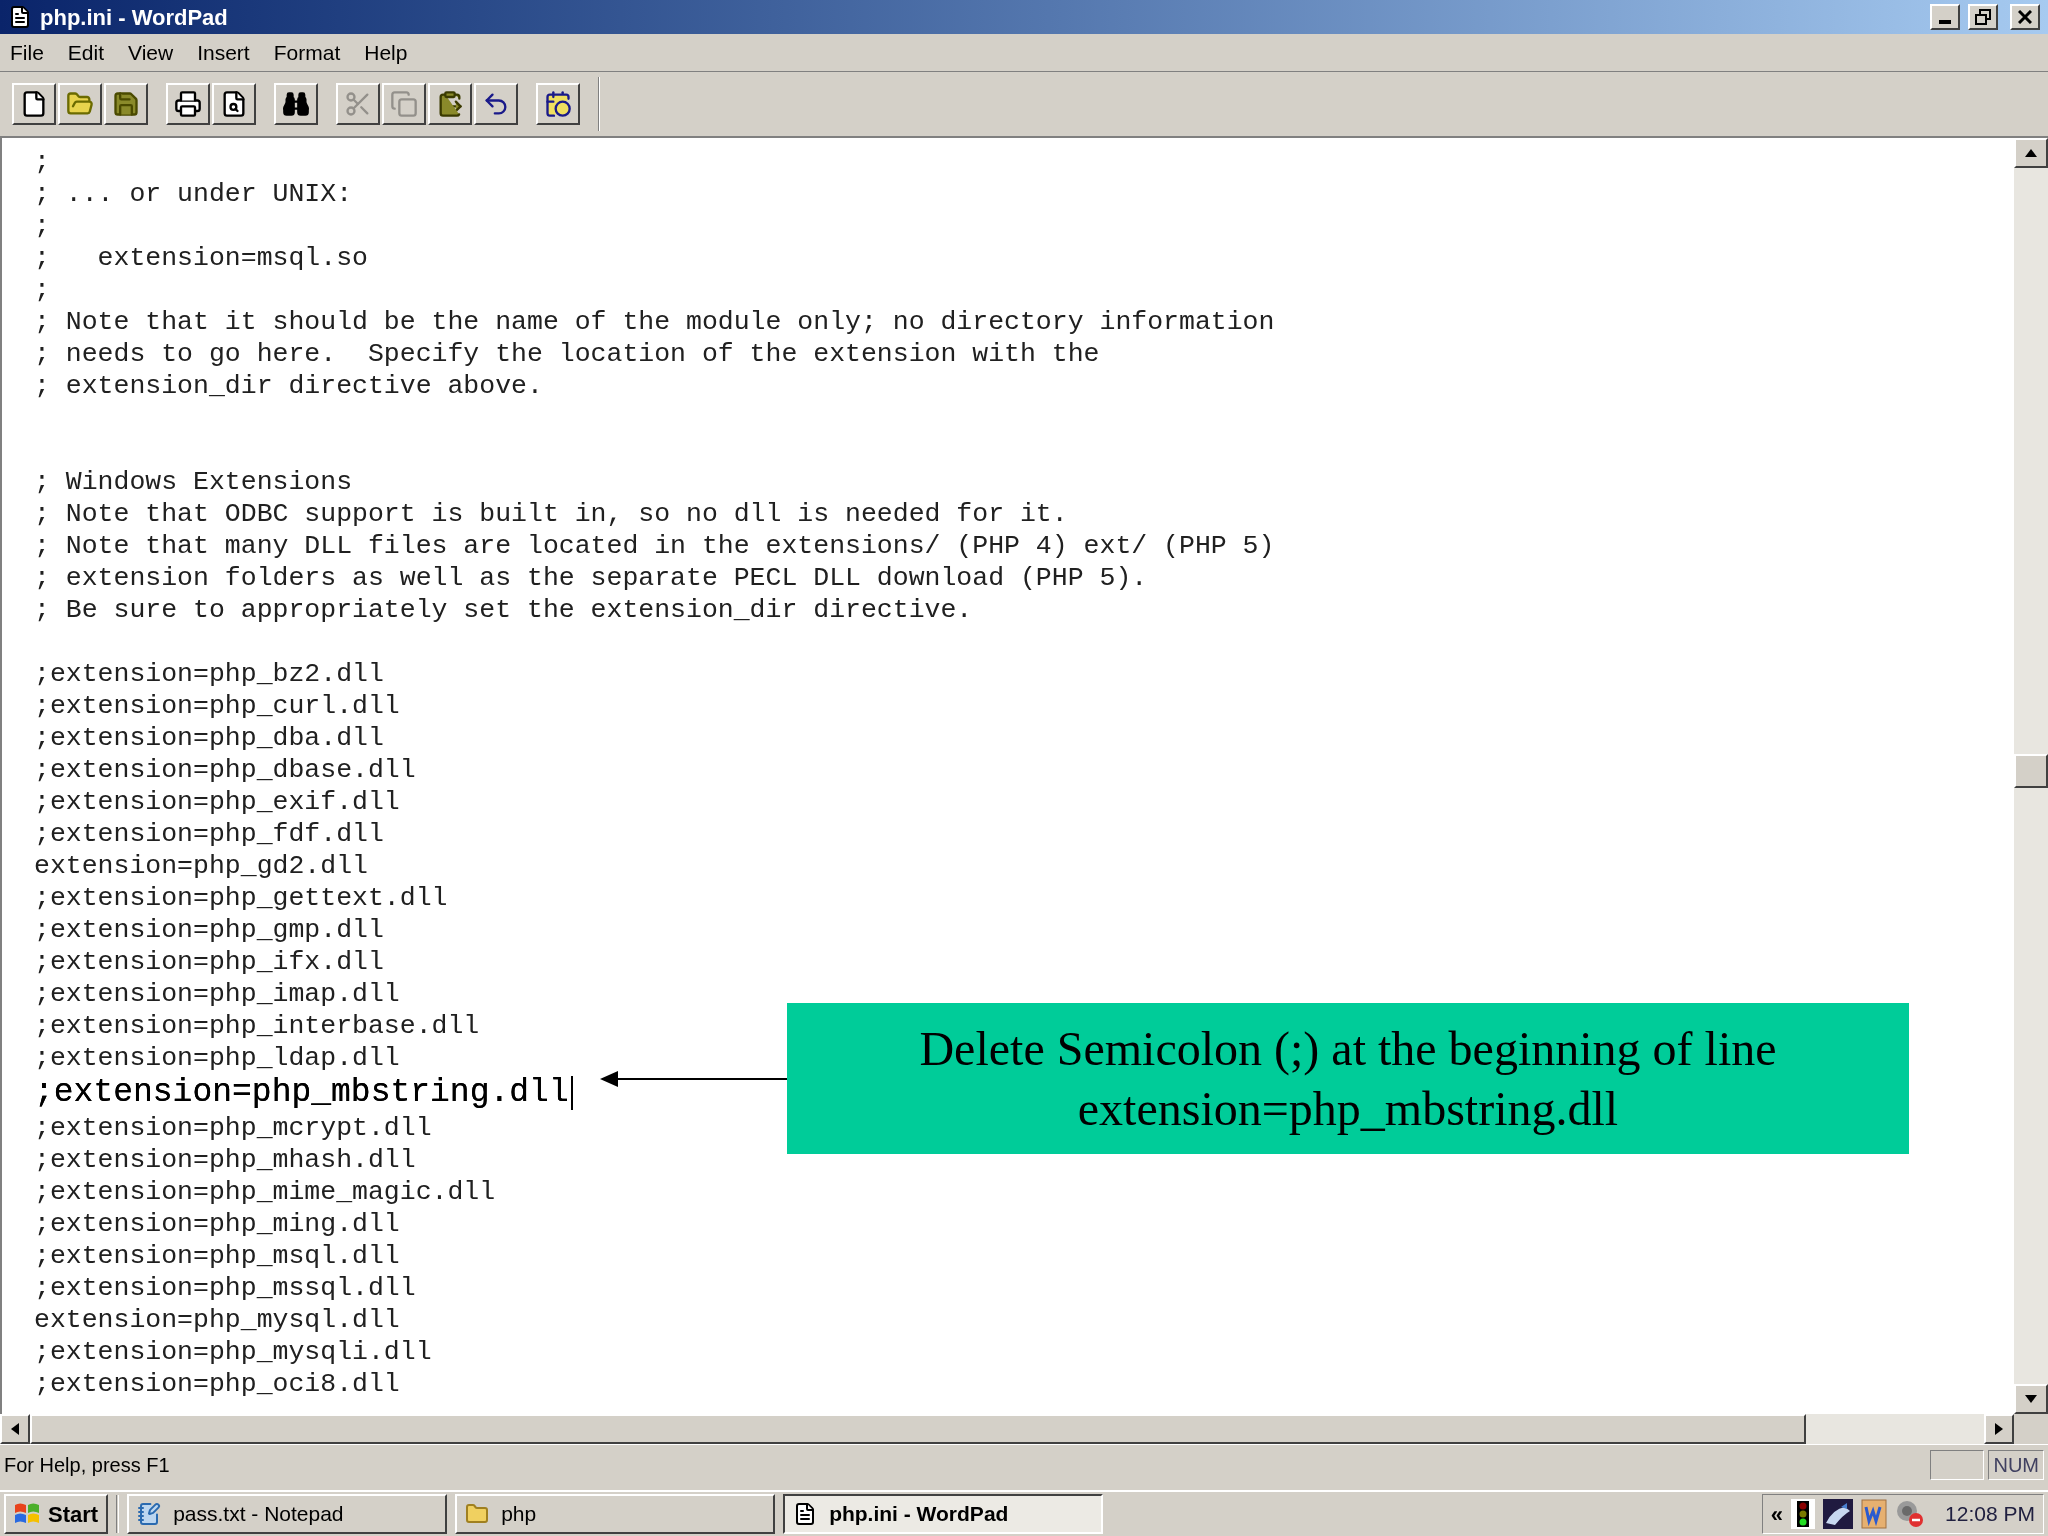 The height and width of the screenshot is (1536, 2048). What do you see at coordinates (217, 1256) in the screenshot?
I see `code-line: ;extension=php_msql.dll` at bounding box center [217, 1256].